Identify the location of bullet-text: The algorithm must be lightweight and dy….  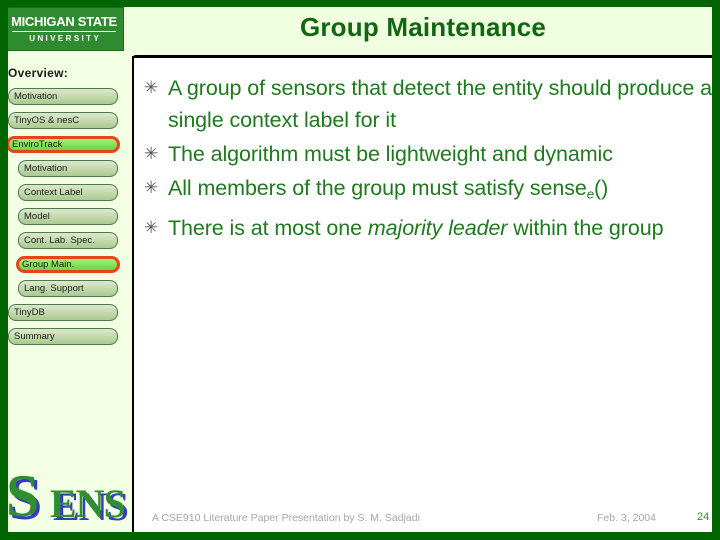
(440, 154).